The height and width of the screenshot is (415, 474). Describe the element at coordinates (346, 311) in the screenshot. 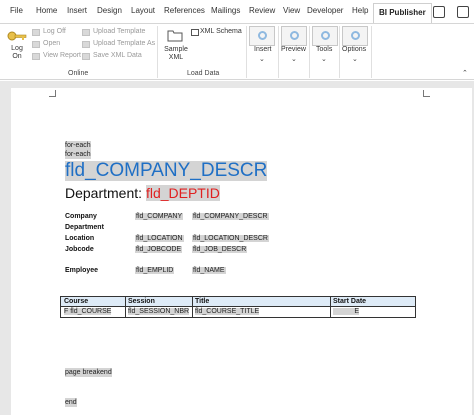

I see `end-field: E` at that location.